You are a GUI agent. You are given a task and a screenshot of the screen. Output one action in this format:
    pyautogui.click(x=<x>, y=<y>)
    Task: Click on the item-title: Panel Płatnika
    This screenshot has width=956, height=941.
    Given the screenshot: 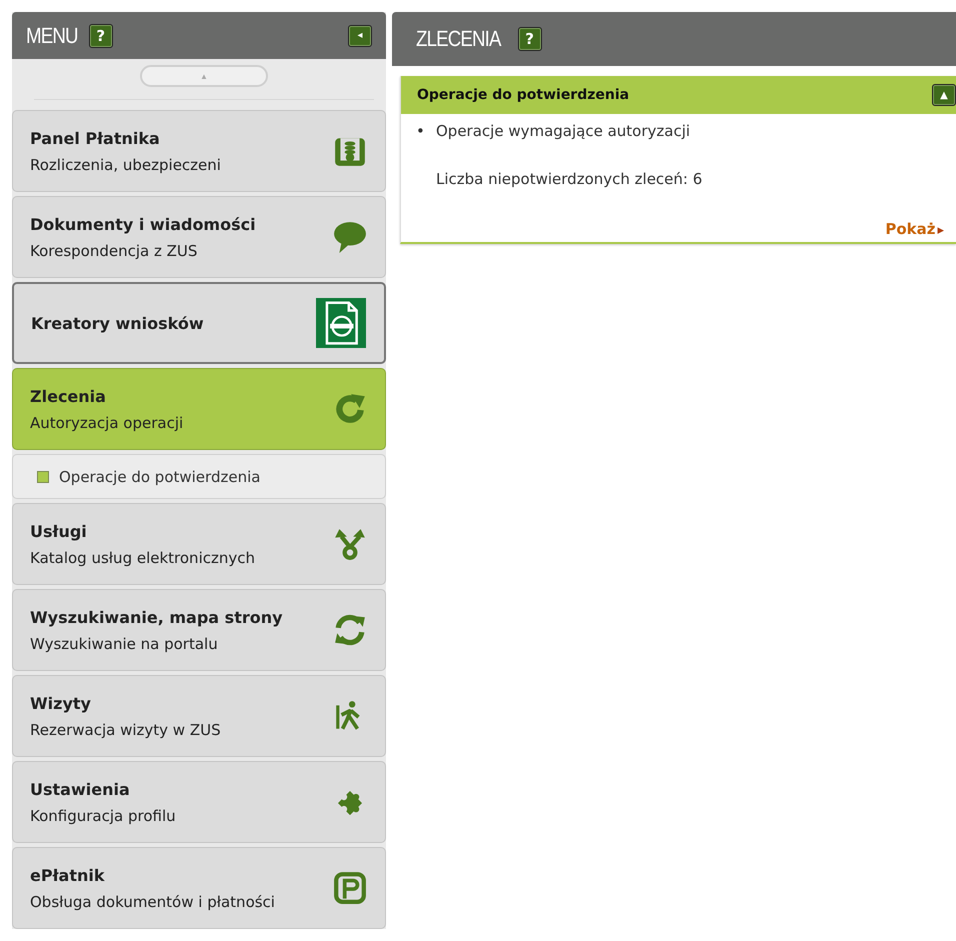 What is the action you would take?
    pyautogui.click(x=95, y=138)
    